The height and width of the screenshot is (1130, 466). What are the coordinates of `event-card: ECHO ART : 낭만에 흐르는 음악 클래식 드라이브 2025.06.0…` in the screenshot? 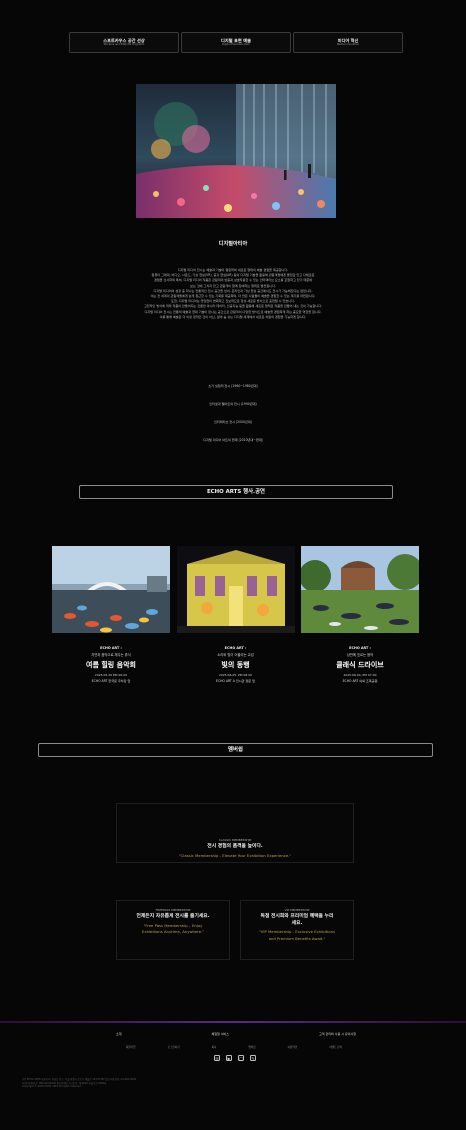 It's located at (360, 614).